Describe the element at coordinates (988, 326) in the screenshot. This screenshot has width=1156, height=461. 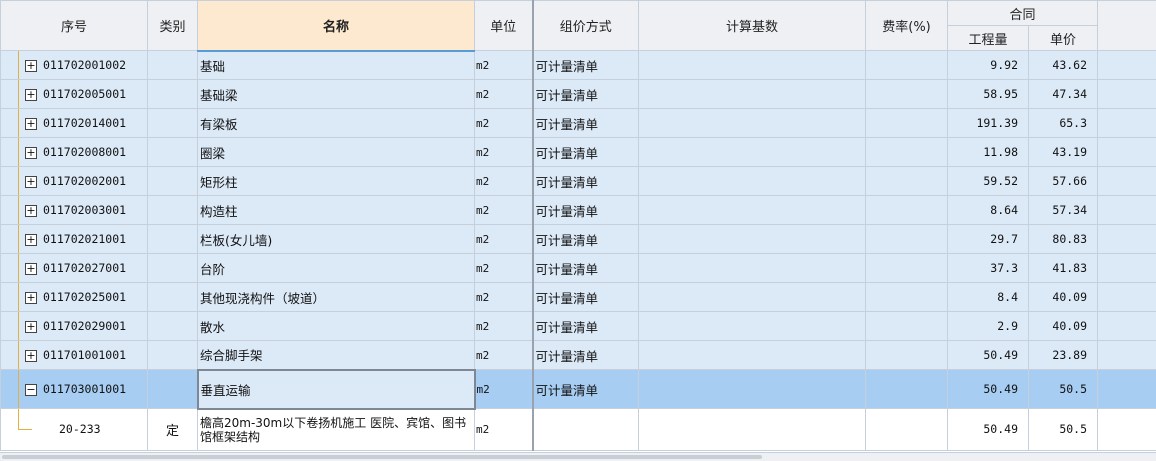
I see `cell-quantity: 2.9` at that location.